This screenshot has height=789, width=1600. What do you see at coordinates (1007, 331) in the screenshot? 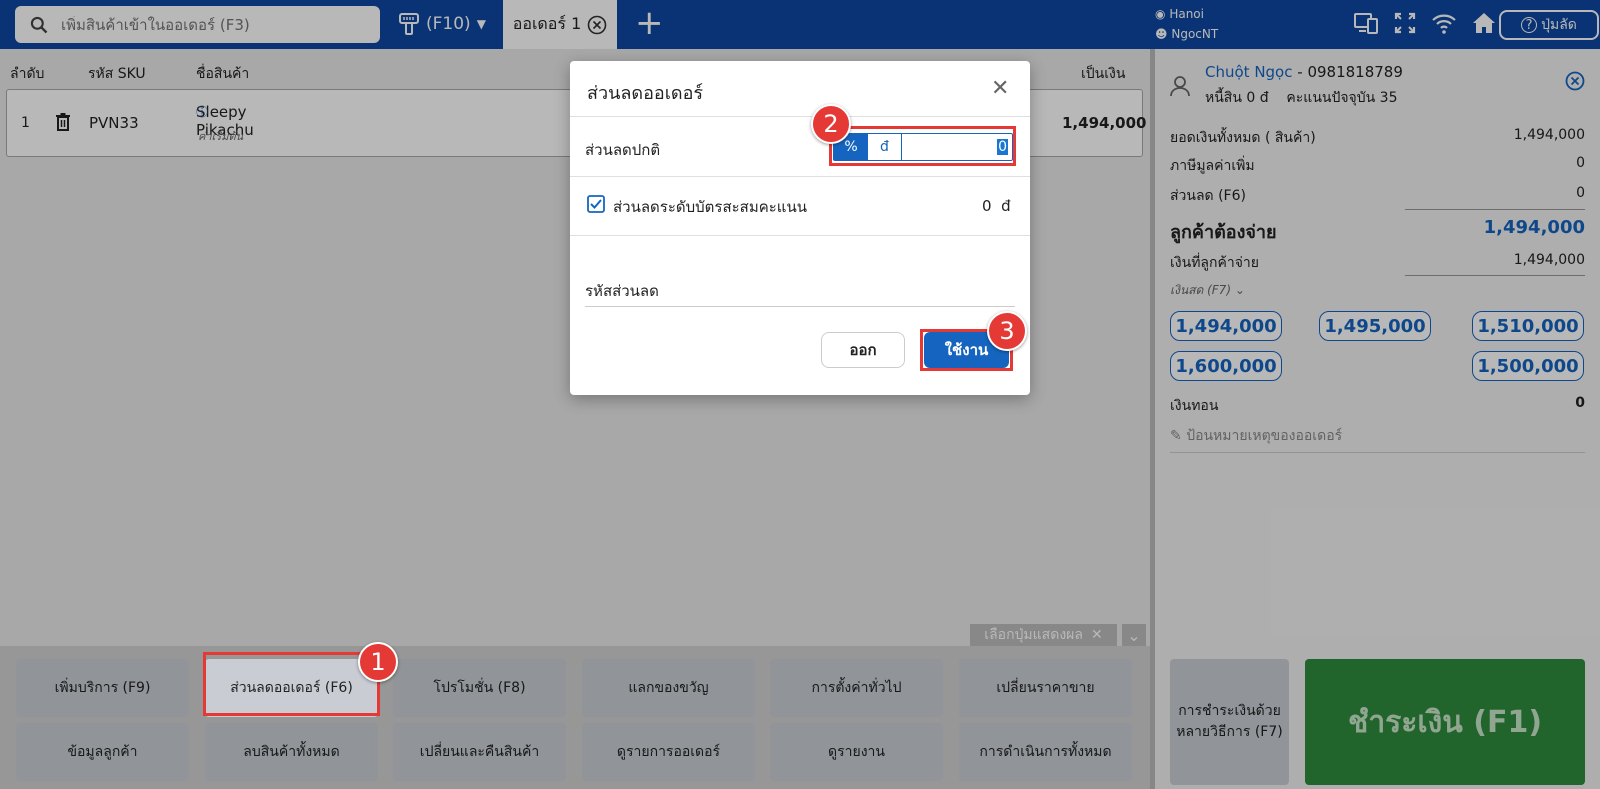
I see `step-badge-3: 3` at bounding box center [1007, 331].